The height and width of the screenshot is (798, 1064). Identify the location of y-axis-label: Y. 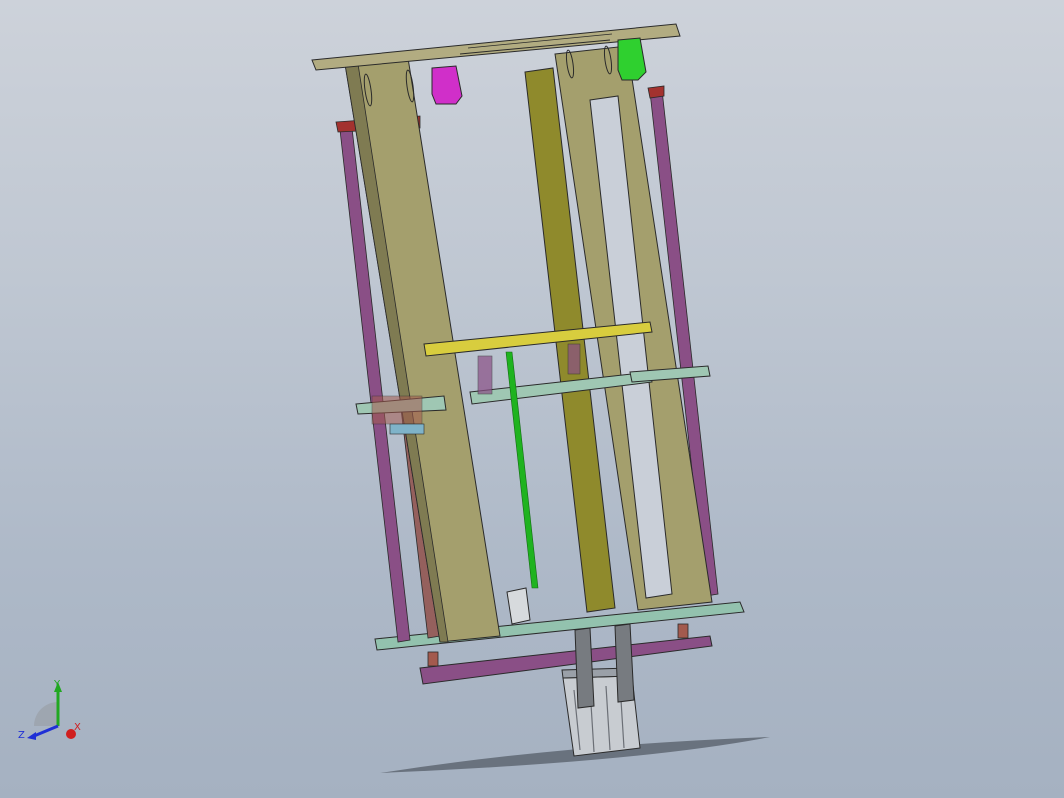
(57, 684).